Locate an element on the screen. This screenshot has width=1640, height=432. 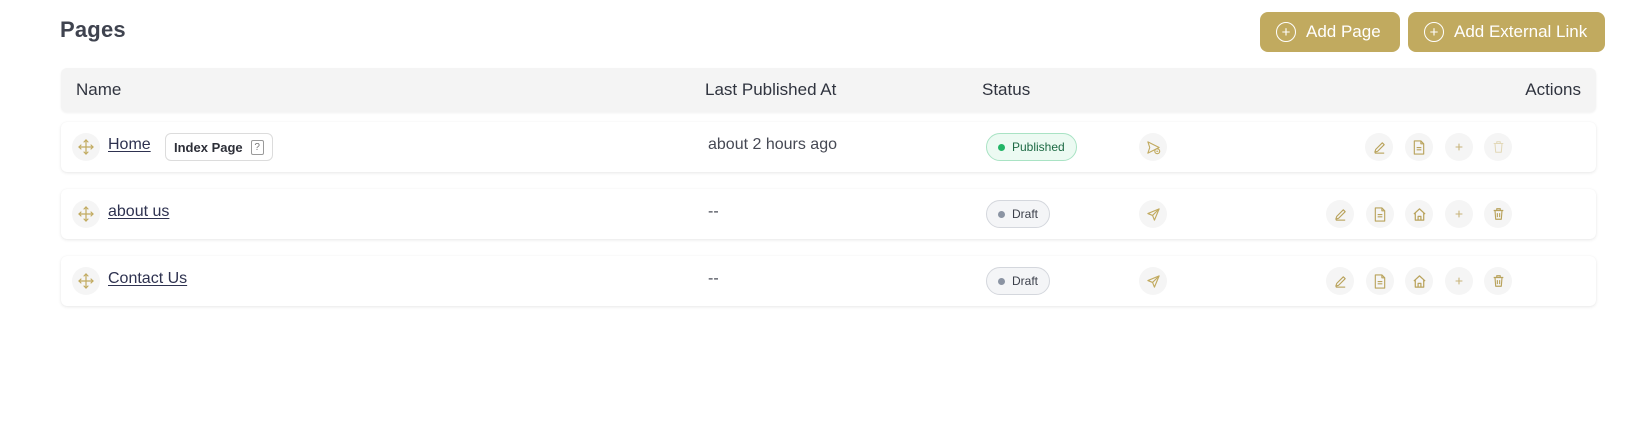
table-header: Name Last Published At Status Actions is located at coordinates (828, 90).